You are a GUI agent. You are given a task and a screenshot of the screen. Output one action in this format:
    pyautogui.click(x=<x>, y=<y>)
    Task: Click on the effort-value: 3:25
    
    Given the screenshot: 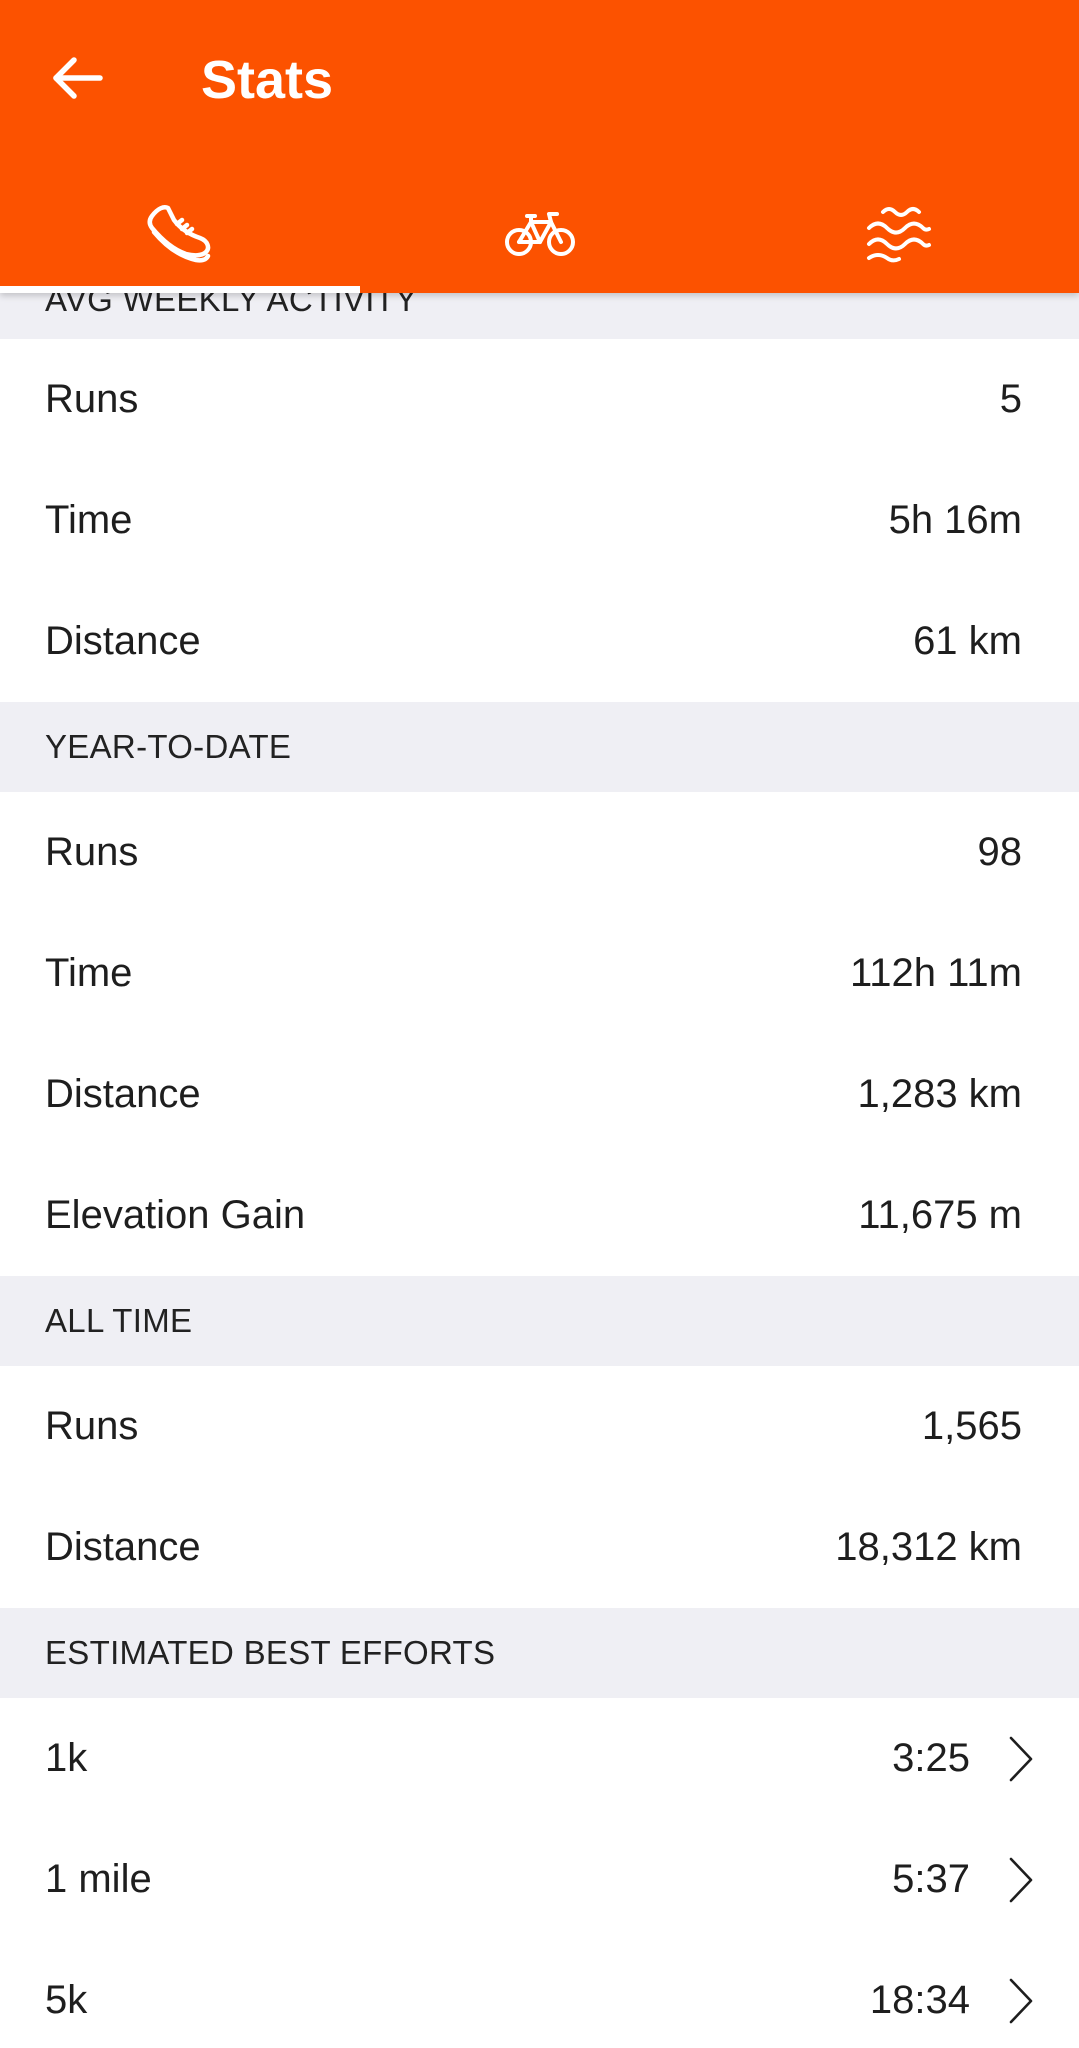 What is the action you would take?
    pyautogui.click(x=931, y=1758)
    